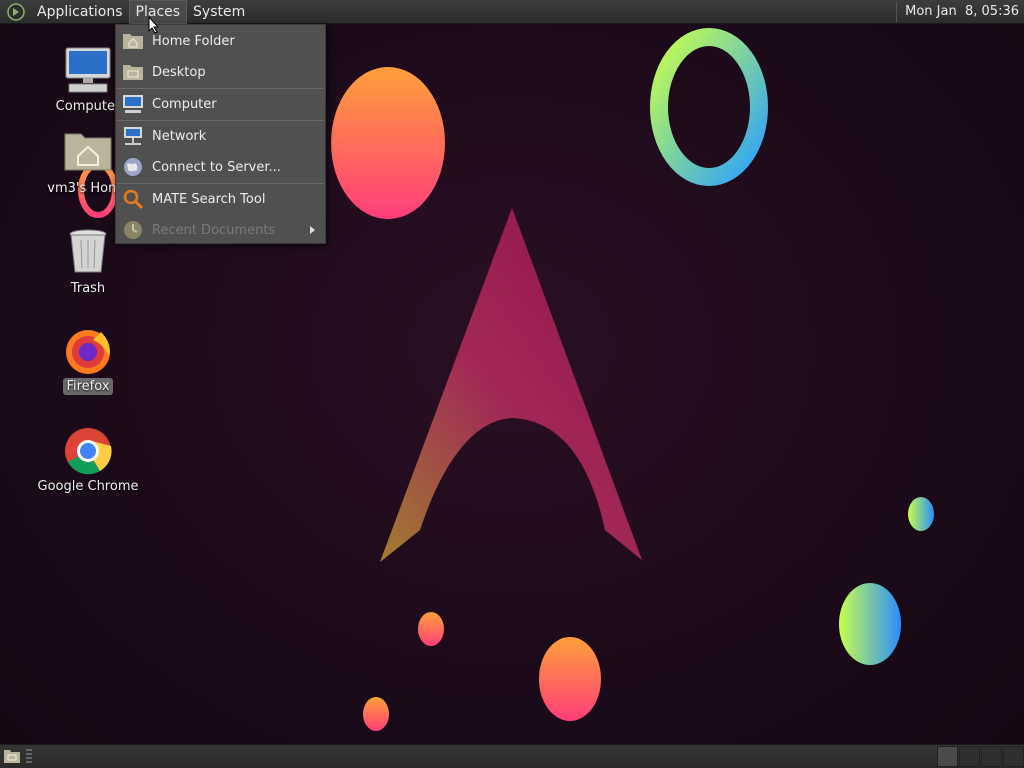 The image size is (1024, 768). What do you see at coordinates (209, 199) in the screenshot?
I see `menu-item-label: MATE Search Tool` at bounding box center [209, 199].